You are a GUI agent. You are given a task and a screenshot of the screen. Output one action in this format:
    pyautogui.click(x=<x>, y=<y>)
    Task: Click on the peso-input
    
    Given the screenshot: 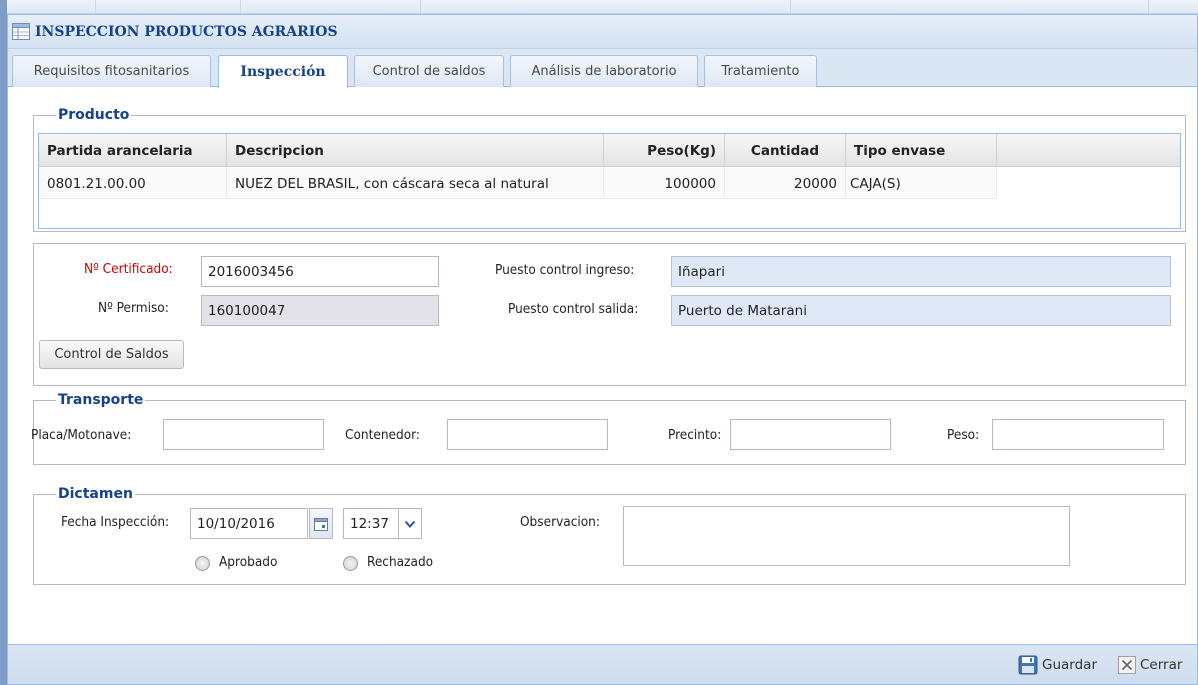 What is the action you would take?
    pyautogui.click(x=1078, y=434)
    